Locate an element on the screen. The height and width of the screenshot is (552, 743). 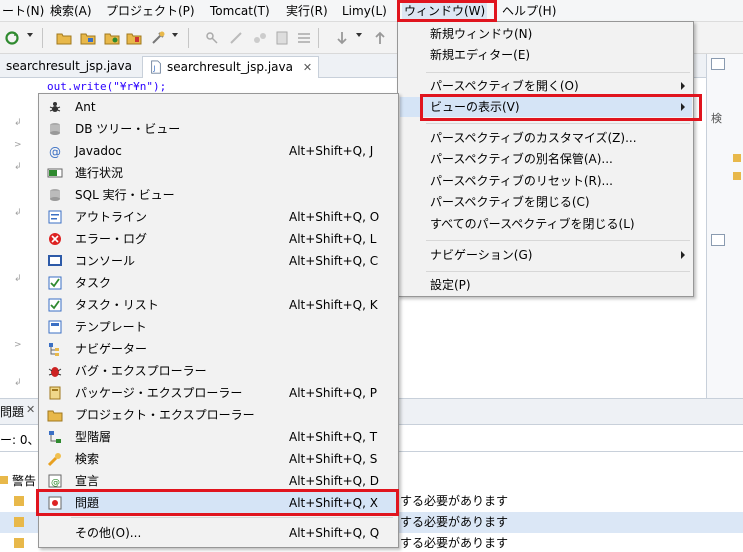
menu-help: ヘルプ(H) is located at coordinates (529, 11).